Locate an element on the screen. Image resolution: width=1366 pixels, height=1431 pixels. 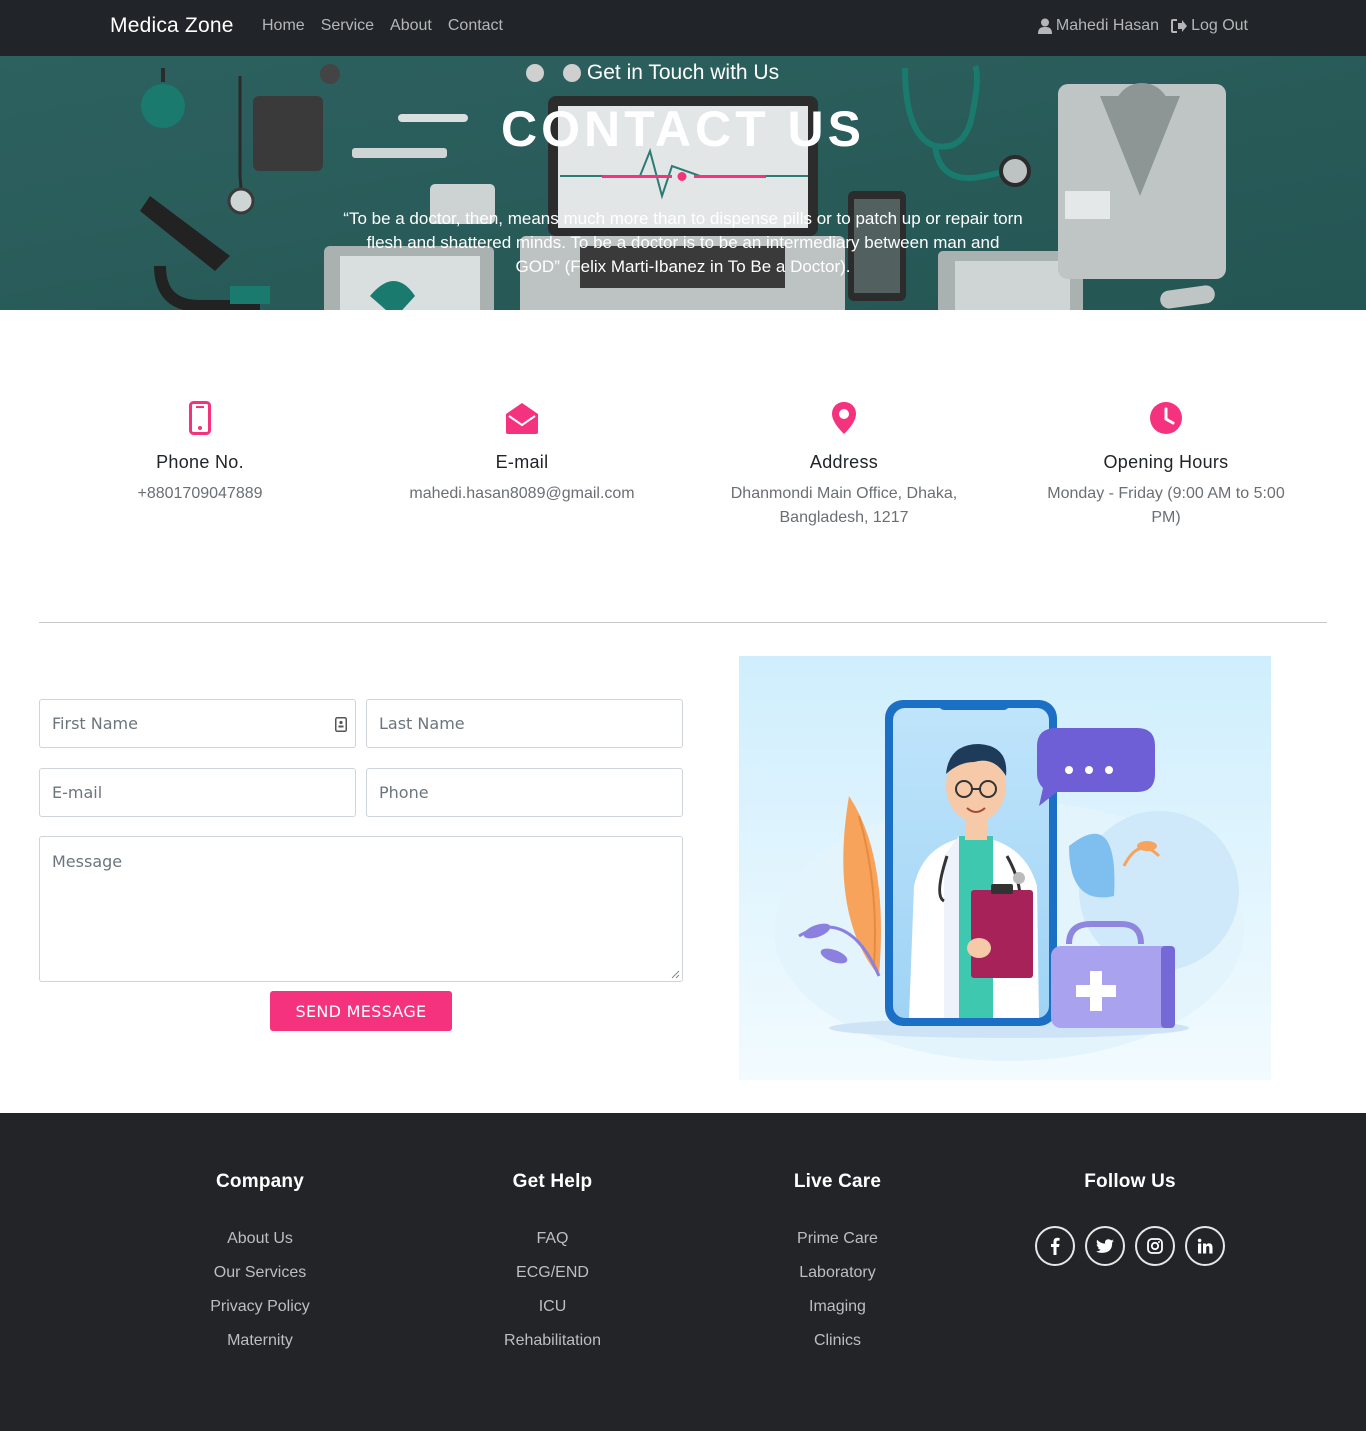
nav-about-link: About is located at coordinates (411, 26).